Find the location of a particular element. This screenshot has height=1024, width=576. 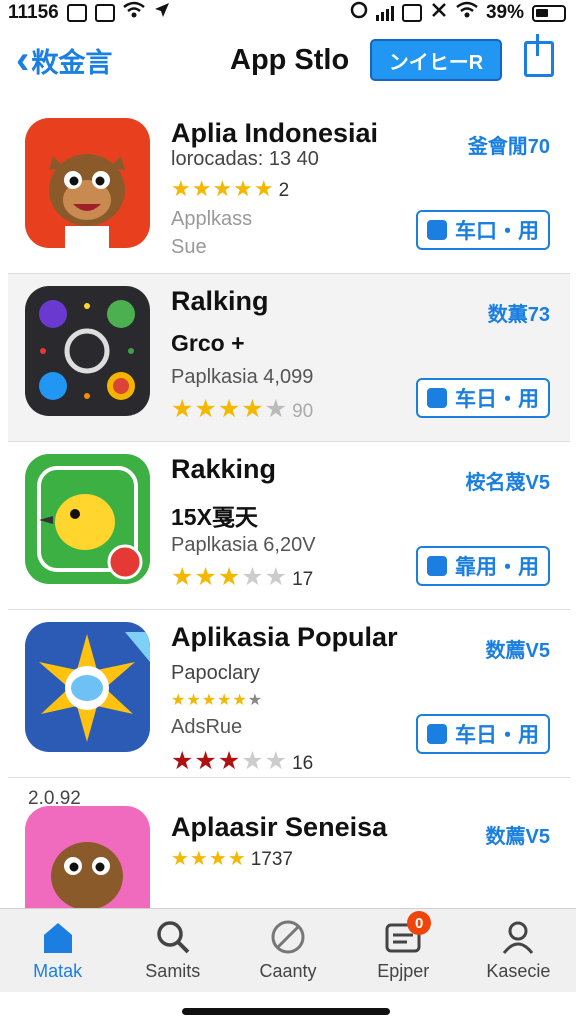

chart-icon is located at coordinates (104, 13).